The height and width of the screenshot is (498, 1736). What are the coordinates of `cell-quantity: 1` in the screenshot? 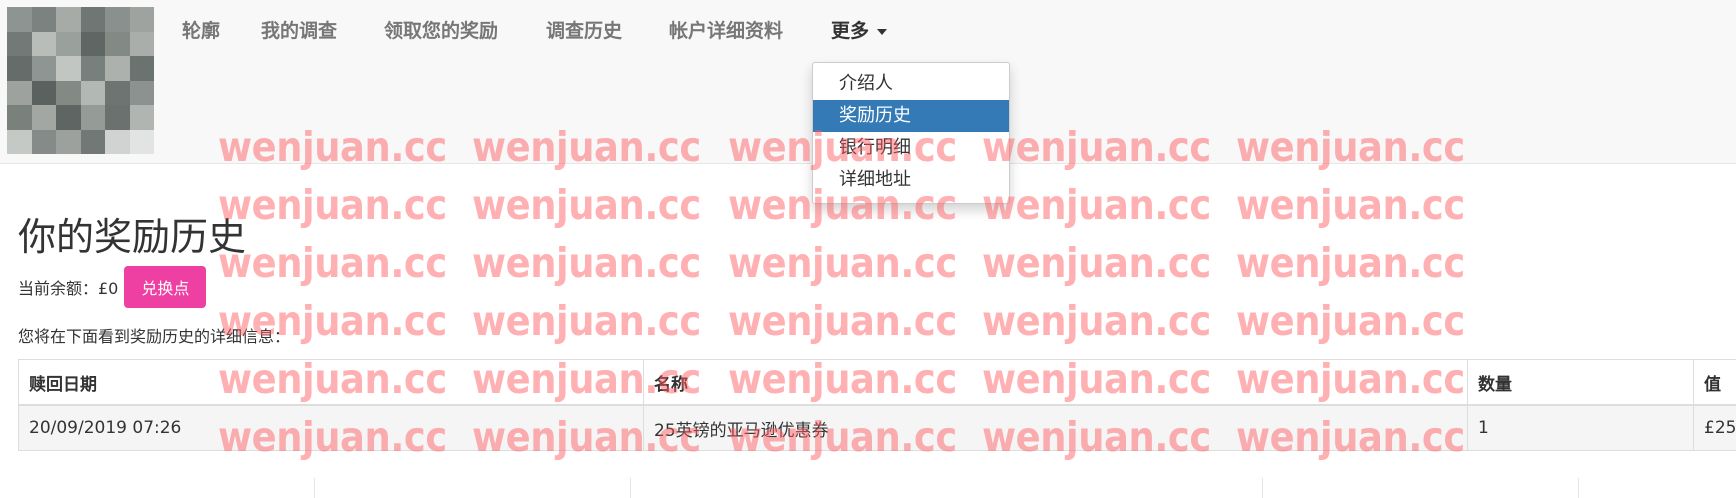 It's located at (1580, 428).